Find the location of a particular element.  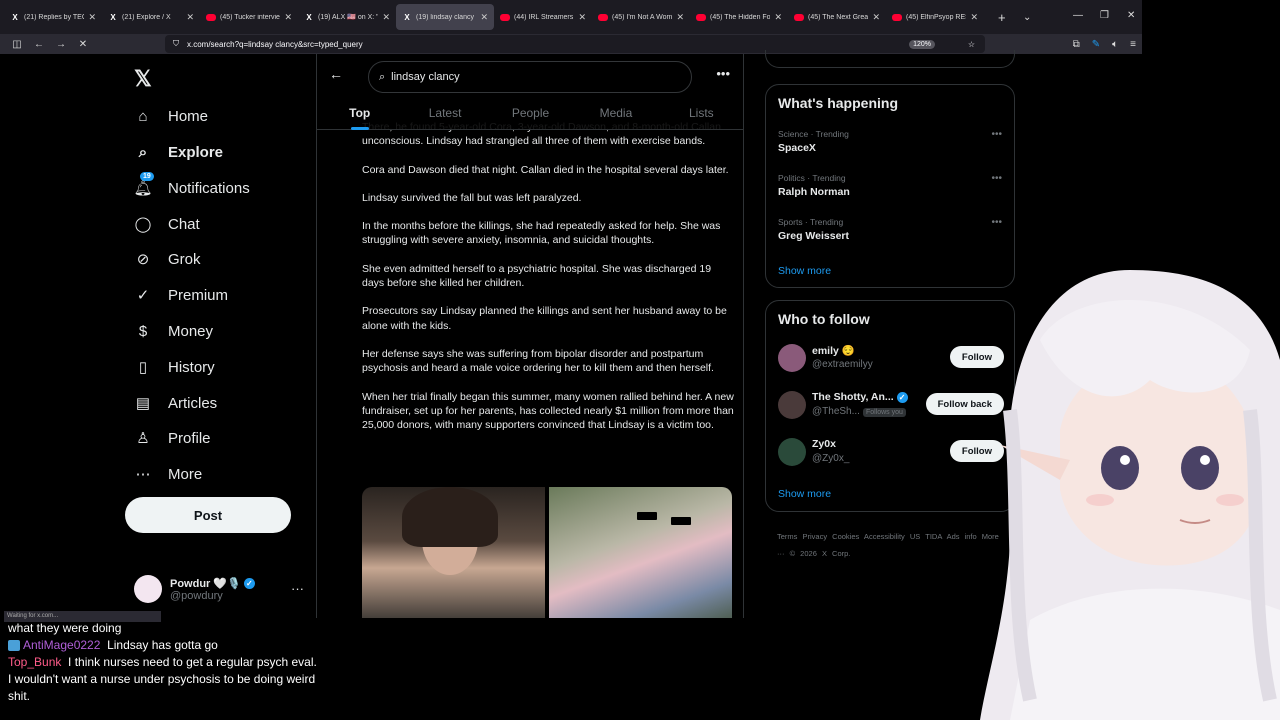

nav-premium: ✓ Premium is located at coordinates (181, 295).